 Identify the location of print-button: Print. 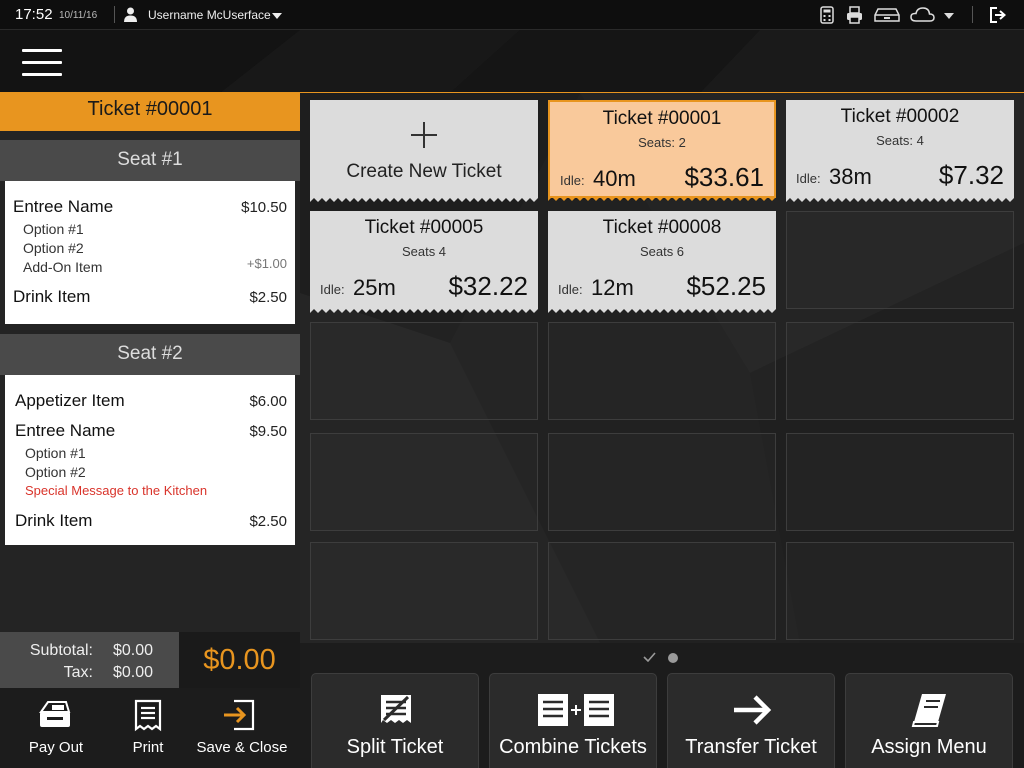
(148, 728).